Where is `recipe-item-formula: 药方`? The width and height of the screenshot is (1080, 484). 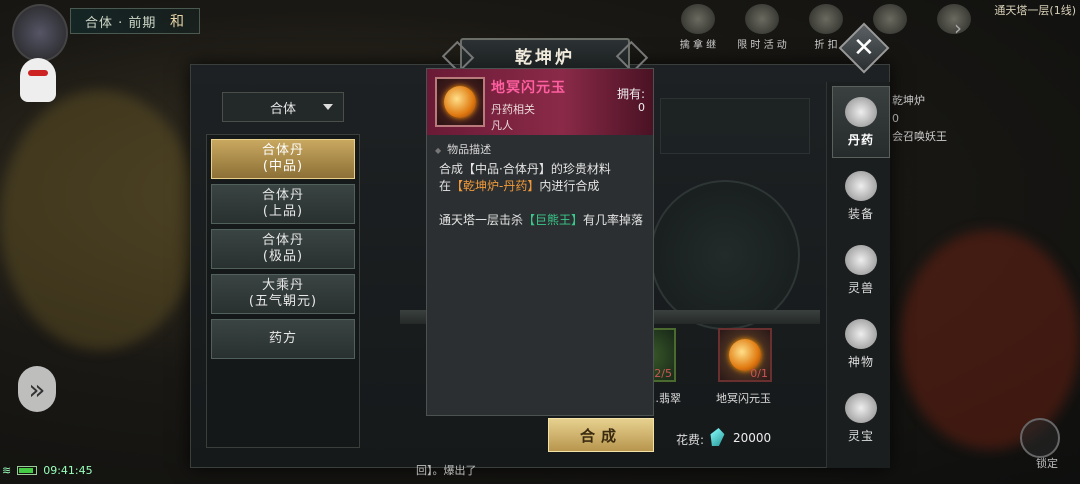 recipe-item-formula: 药方 is located at coordinates (283, 339).